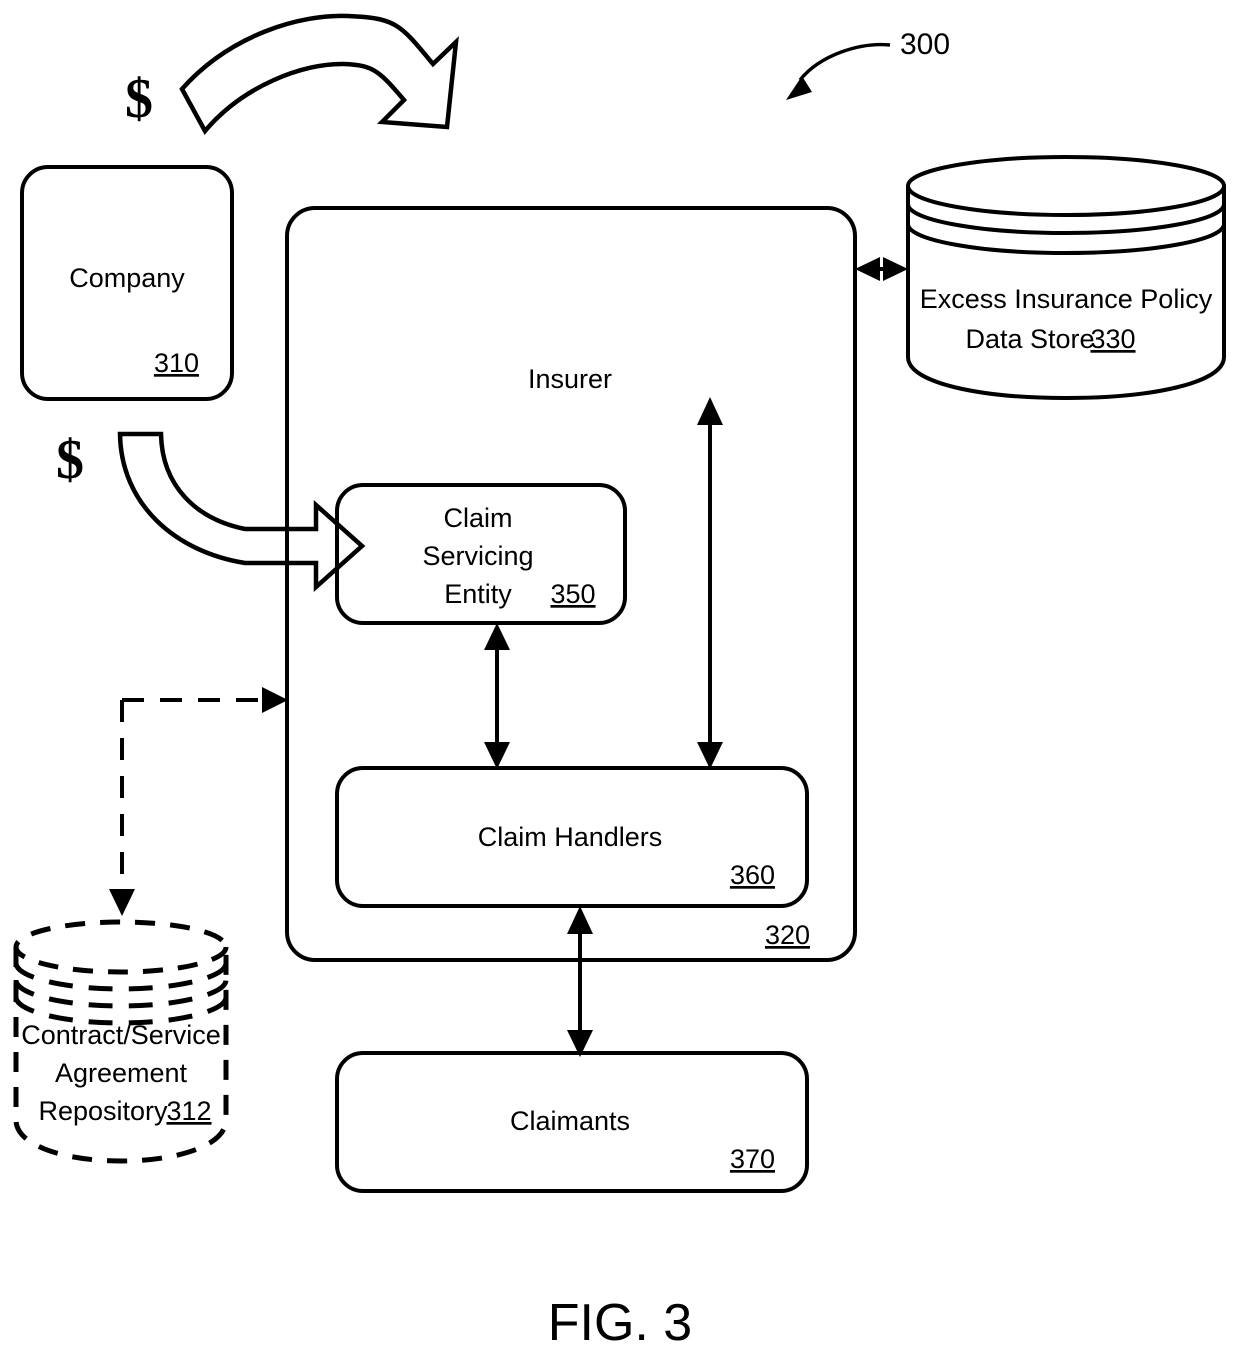 The height and width of the screenshot is (1363, 1240). I want to click on dollar-symbol-bottom-icon: $, so click(70, 460).